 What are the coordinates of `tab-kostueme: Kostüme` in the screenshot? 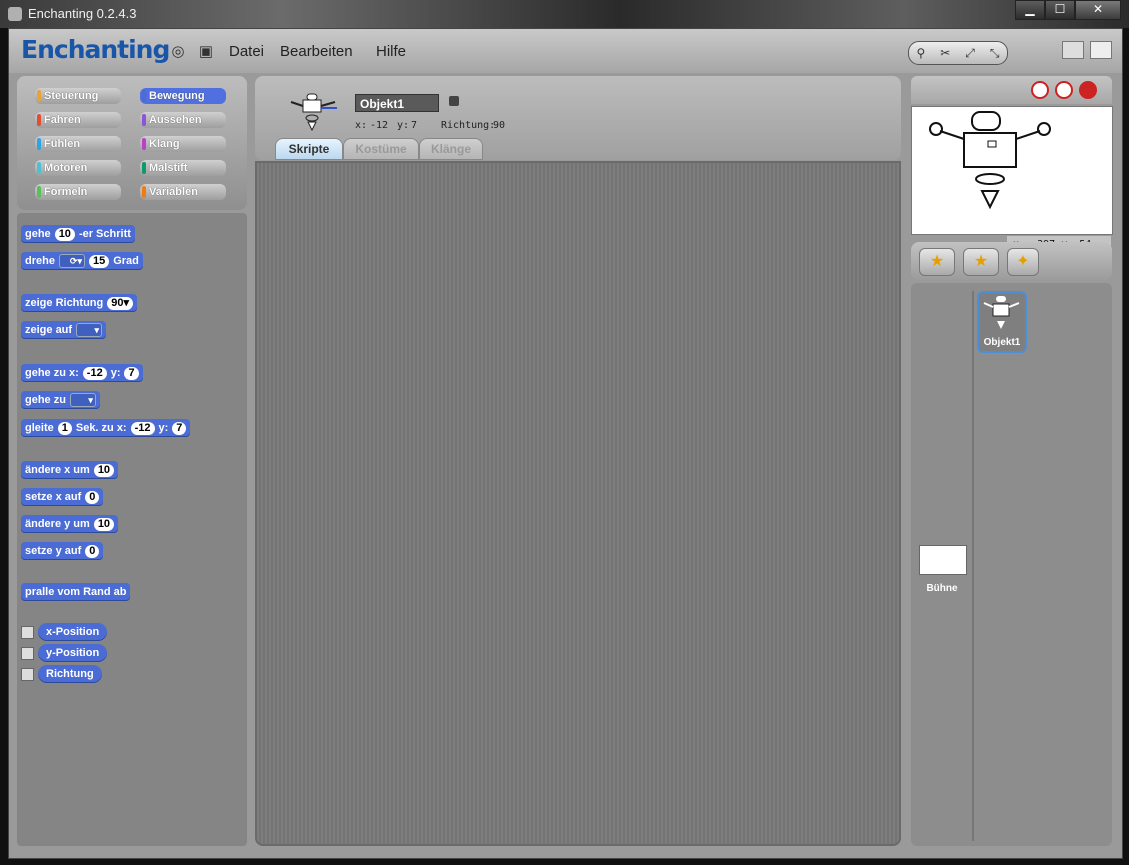 It's located at (381, 149).